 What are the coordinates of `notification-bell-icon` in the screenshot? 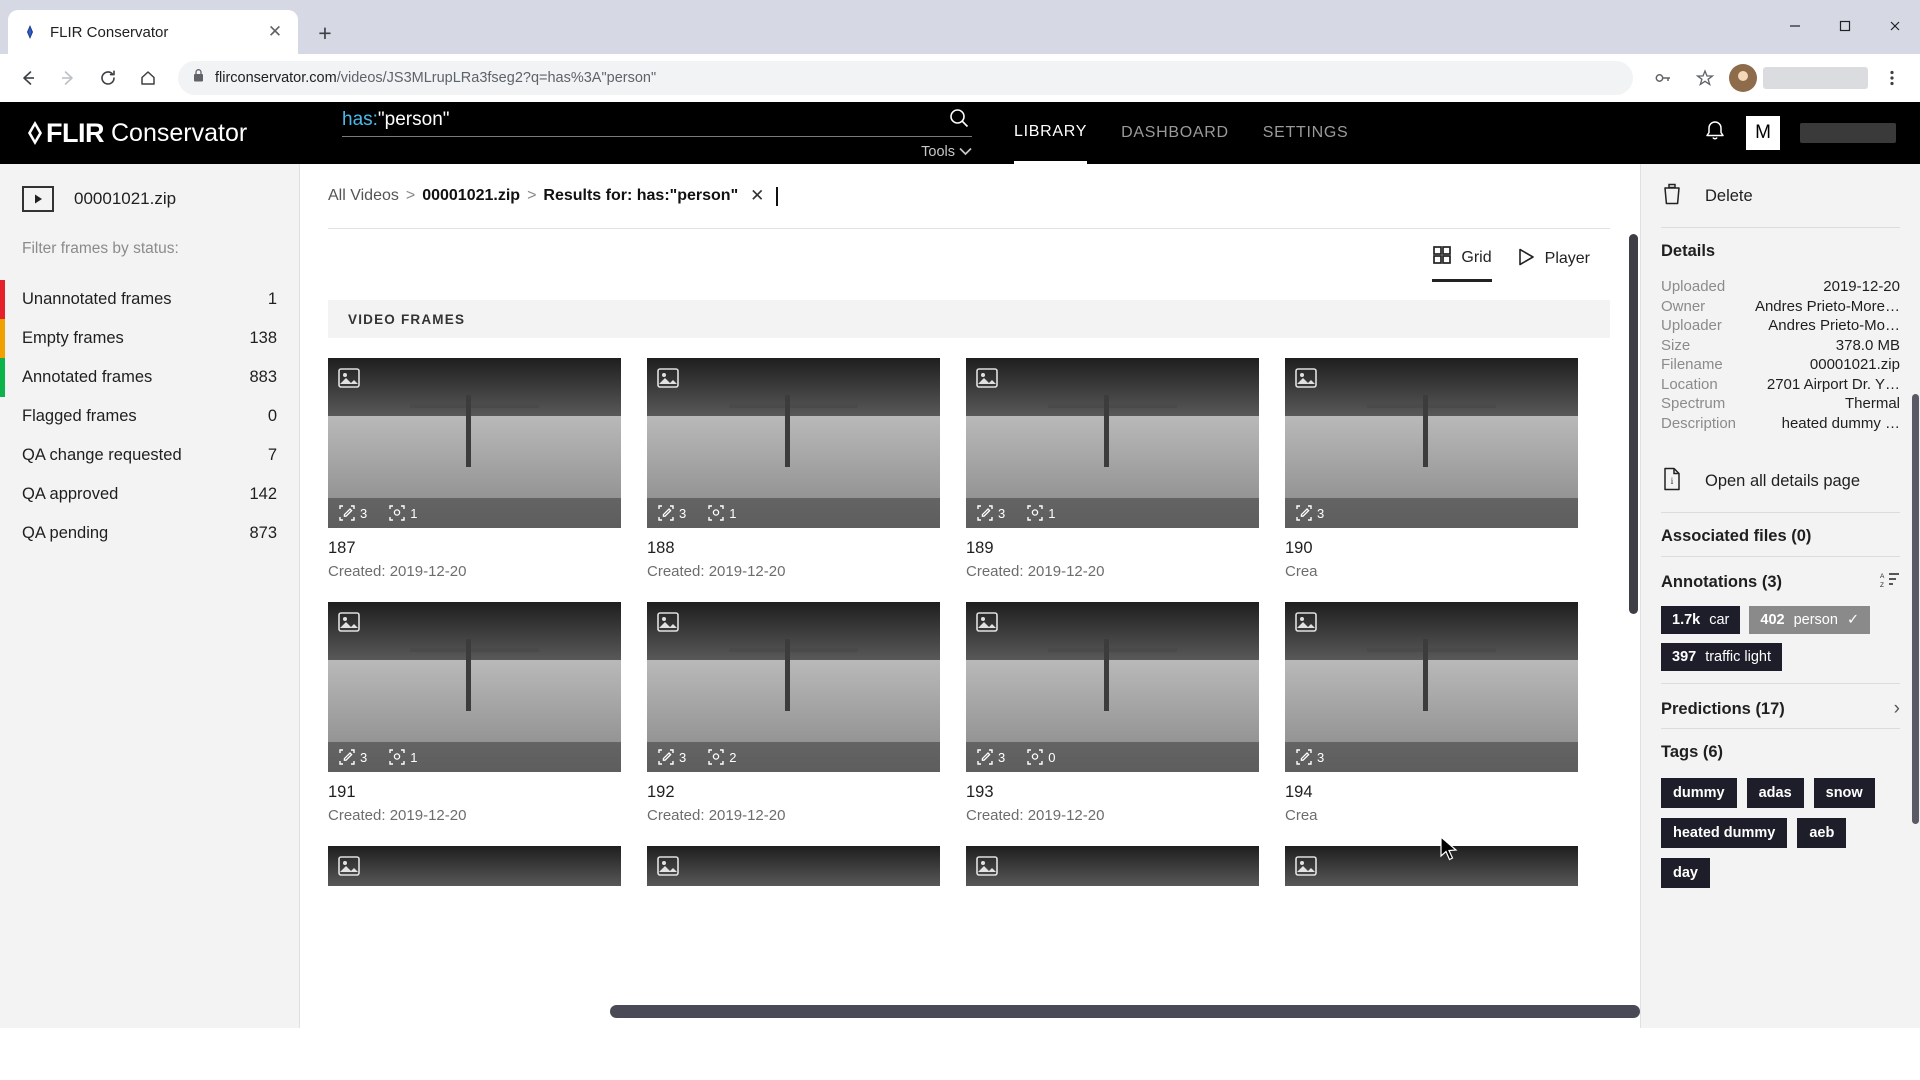 It's located at (1715, 133).